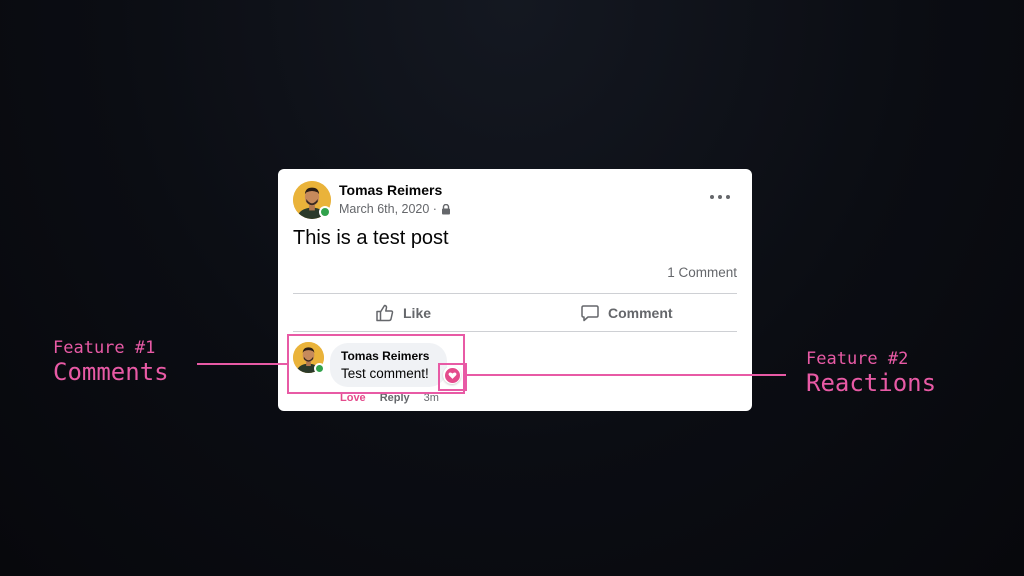 The height and width of the screenshot is (576, 1024). Describe the element at coordinates (390, 190) in the screenshot. I see `post-author-name: Tomas Reimers` at that location.